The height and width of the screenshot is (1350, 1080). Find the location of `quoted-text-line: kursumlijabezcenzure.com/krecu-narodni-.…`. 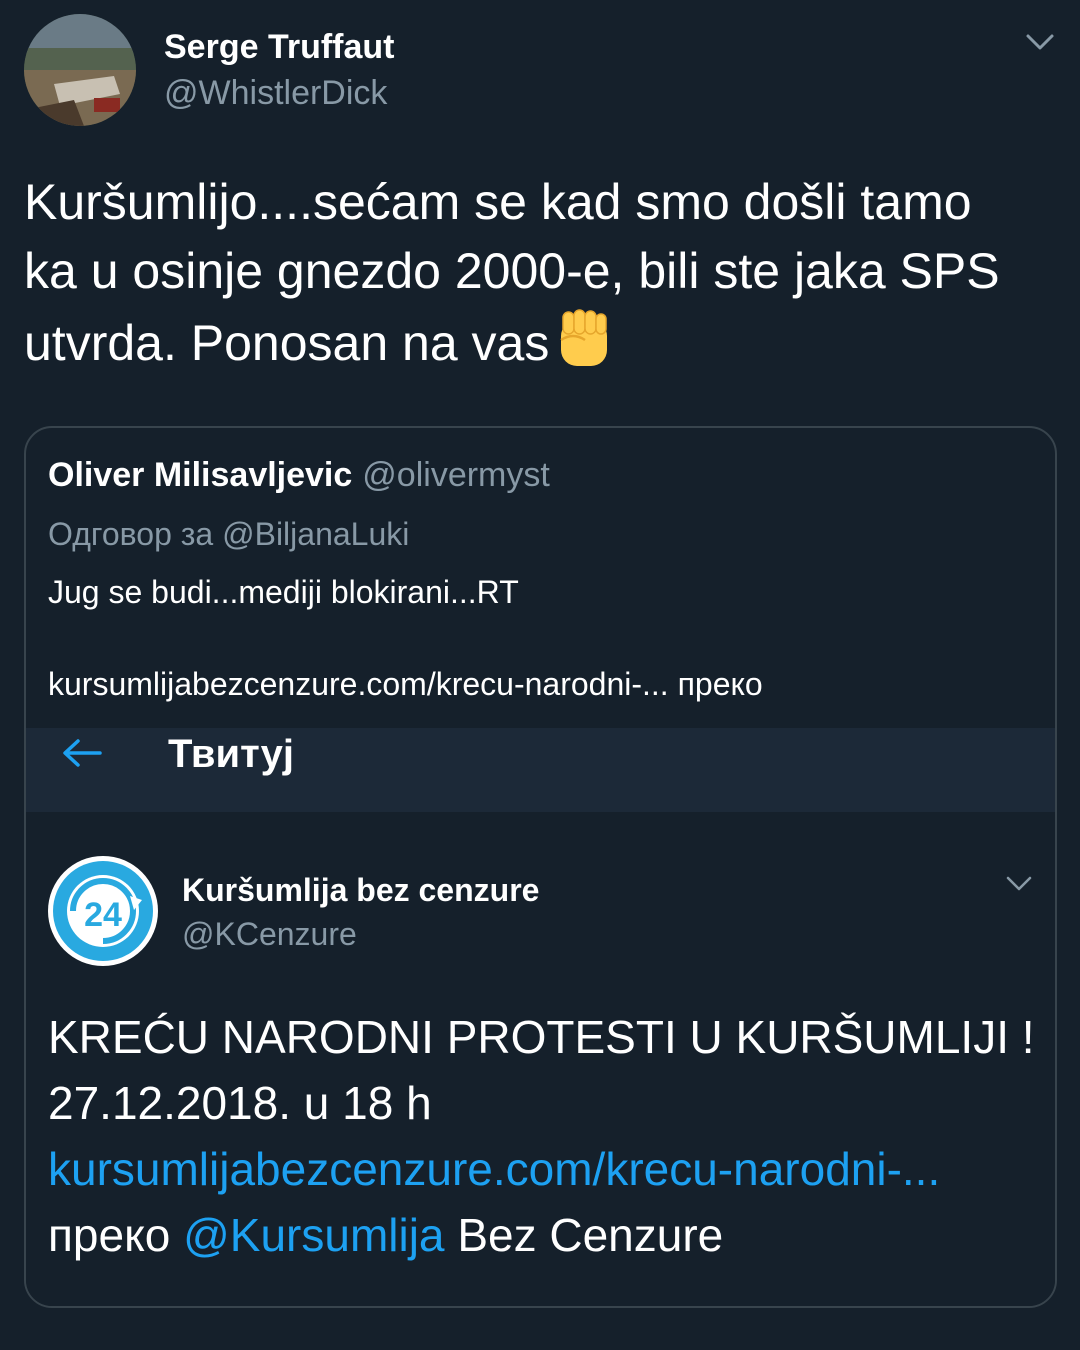

quoted-text-line: kursumlijabezcenzure.com/krecu-narodni-.… is located at coordinates (405, 684).